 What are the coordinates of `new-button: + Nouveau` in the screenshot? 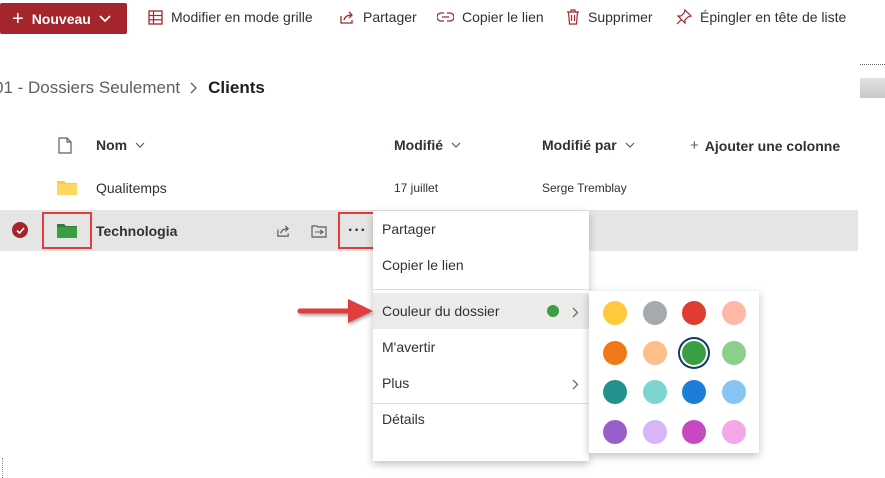 It's located at (63, 18).